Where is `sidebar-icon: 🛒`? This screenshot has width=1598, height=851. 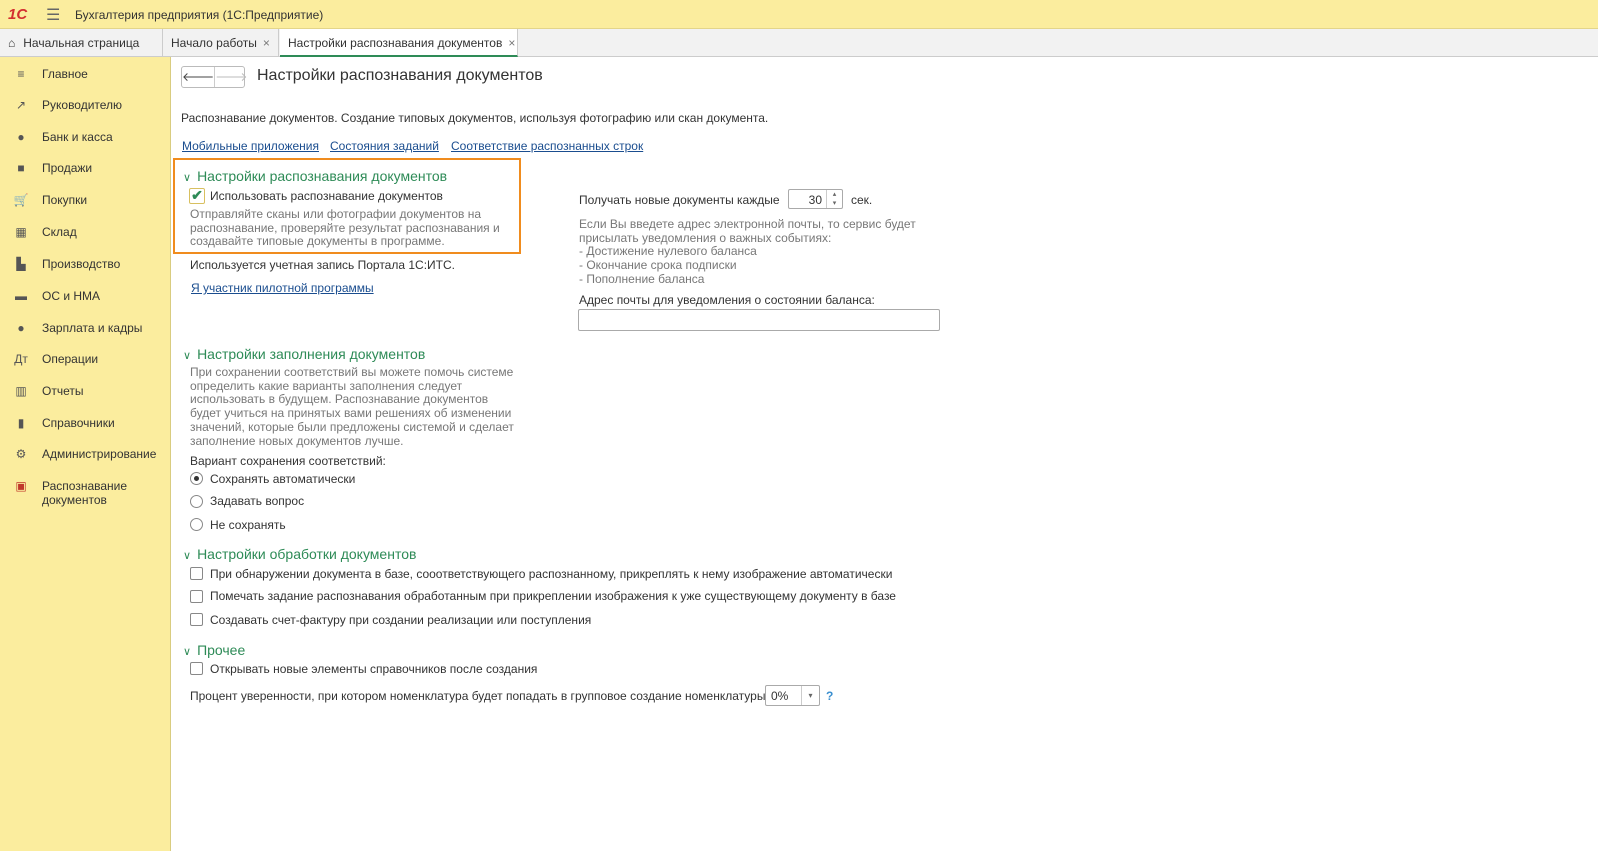
sidebar-icon: 🛒 is located at coordinates (21, 200).